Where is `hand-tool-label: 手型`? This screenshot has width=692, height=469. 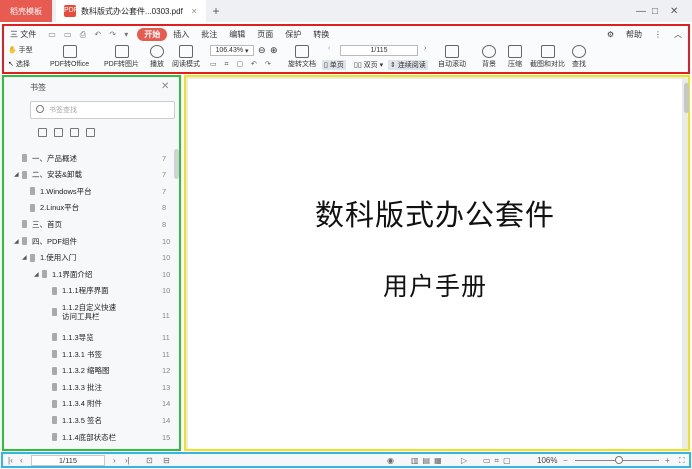 hand-tool-label: 手型 is located at coordinates (25, 50).